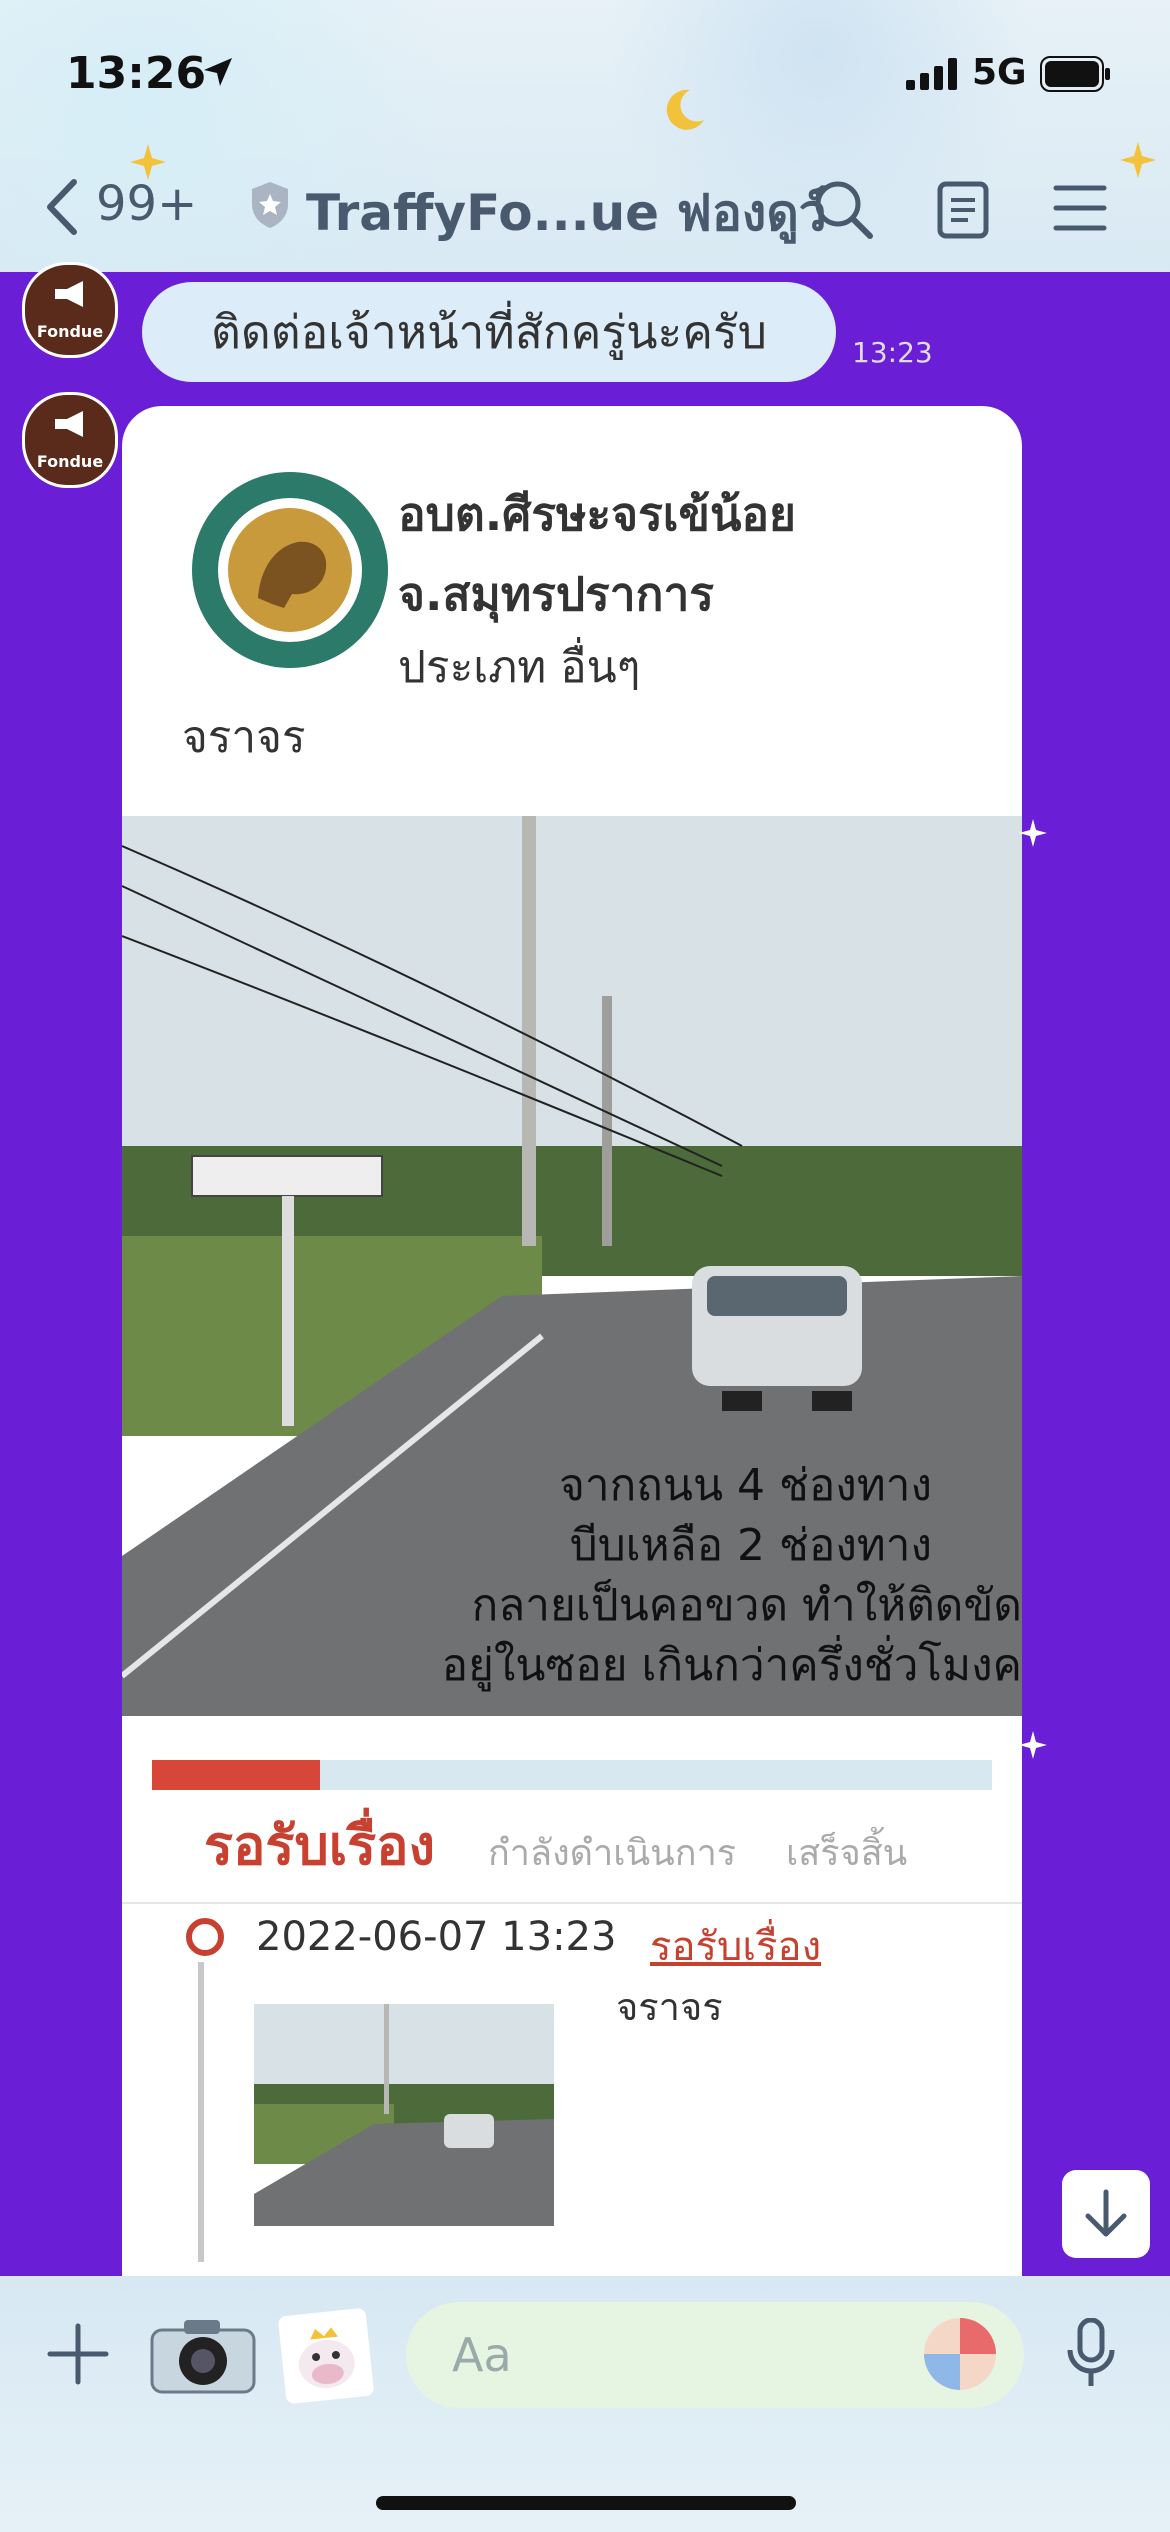  What do you see at coordinates (931, 74) in the screenshot?
I see `signal-icon` at bounding box center [931, 74].